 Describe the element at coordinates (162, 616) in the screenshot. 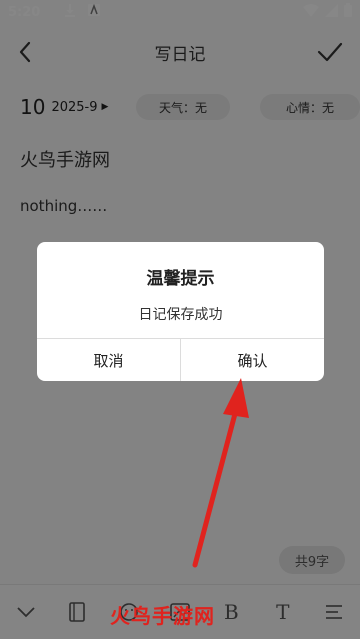

I see `watermark-logo: 火鸟手游网` at that location.